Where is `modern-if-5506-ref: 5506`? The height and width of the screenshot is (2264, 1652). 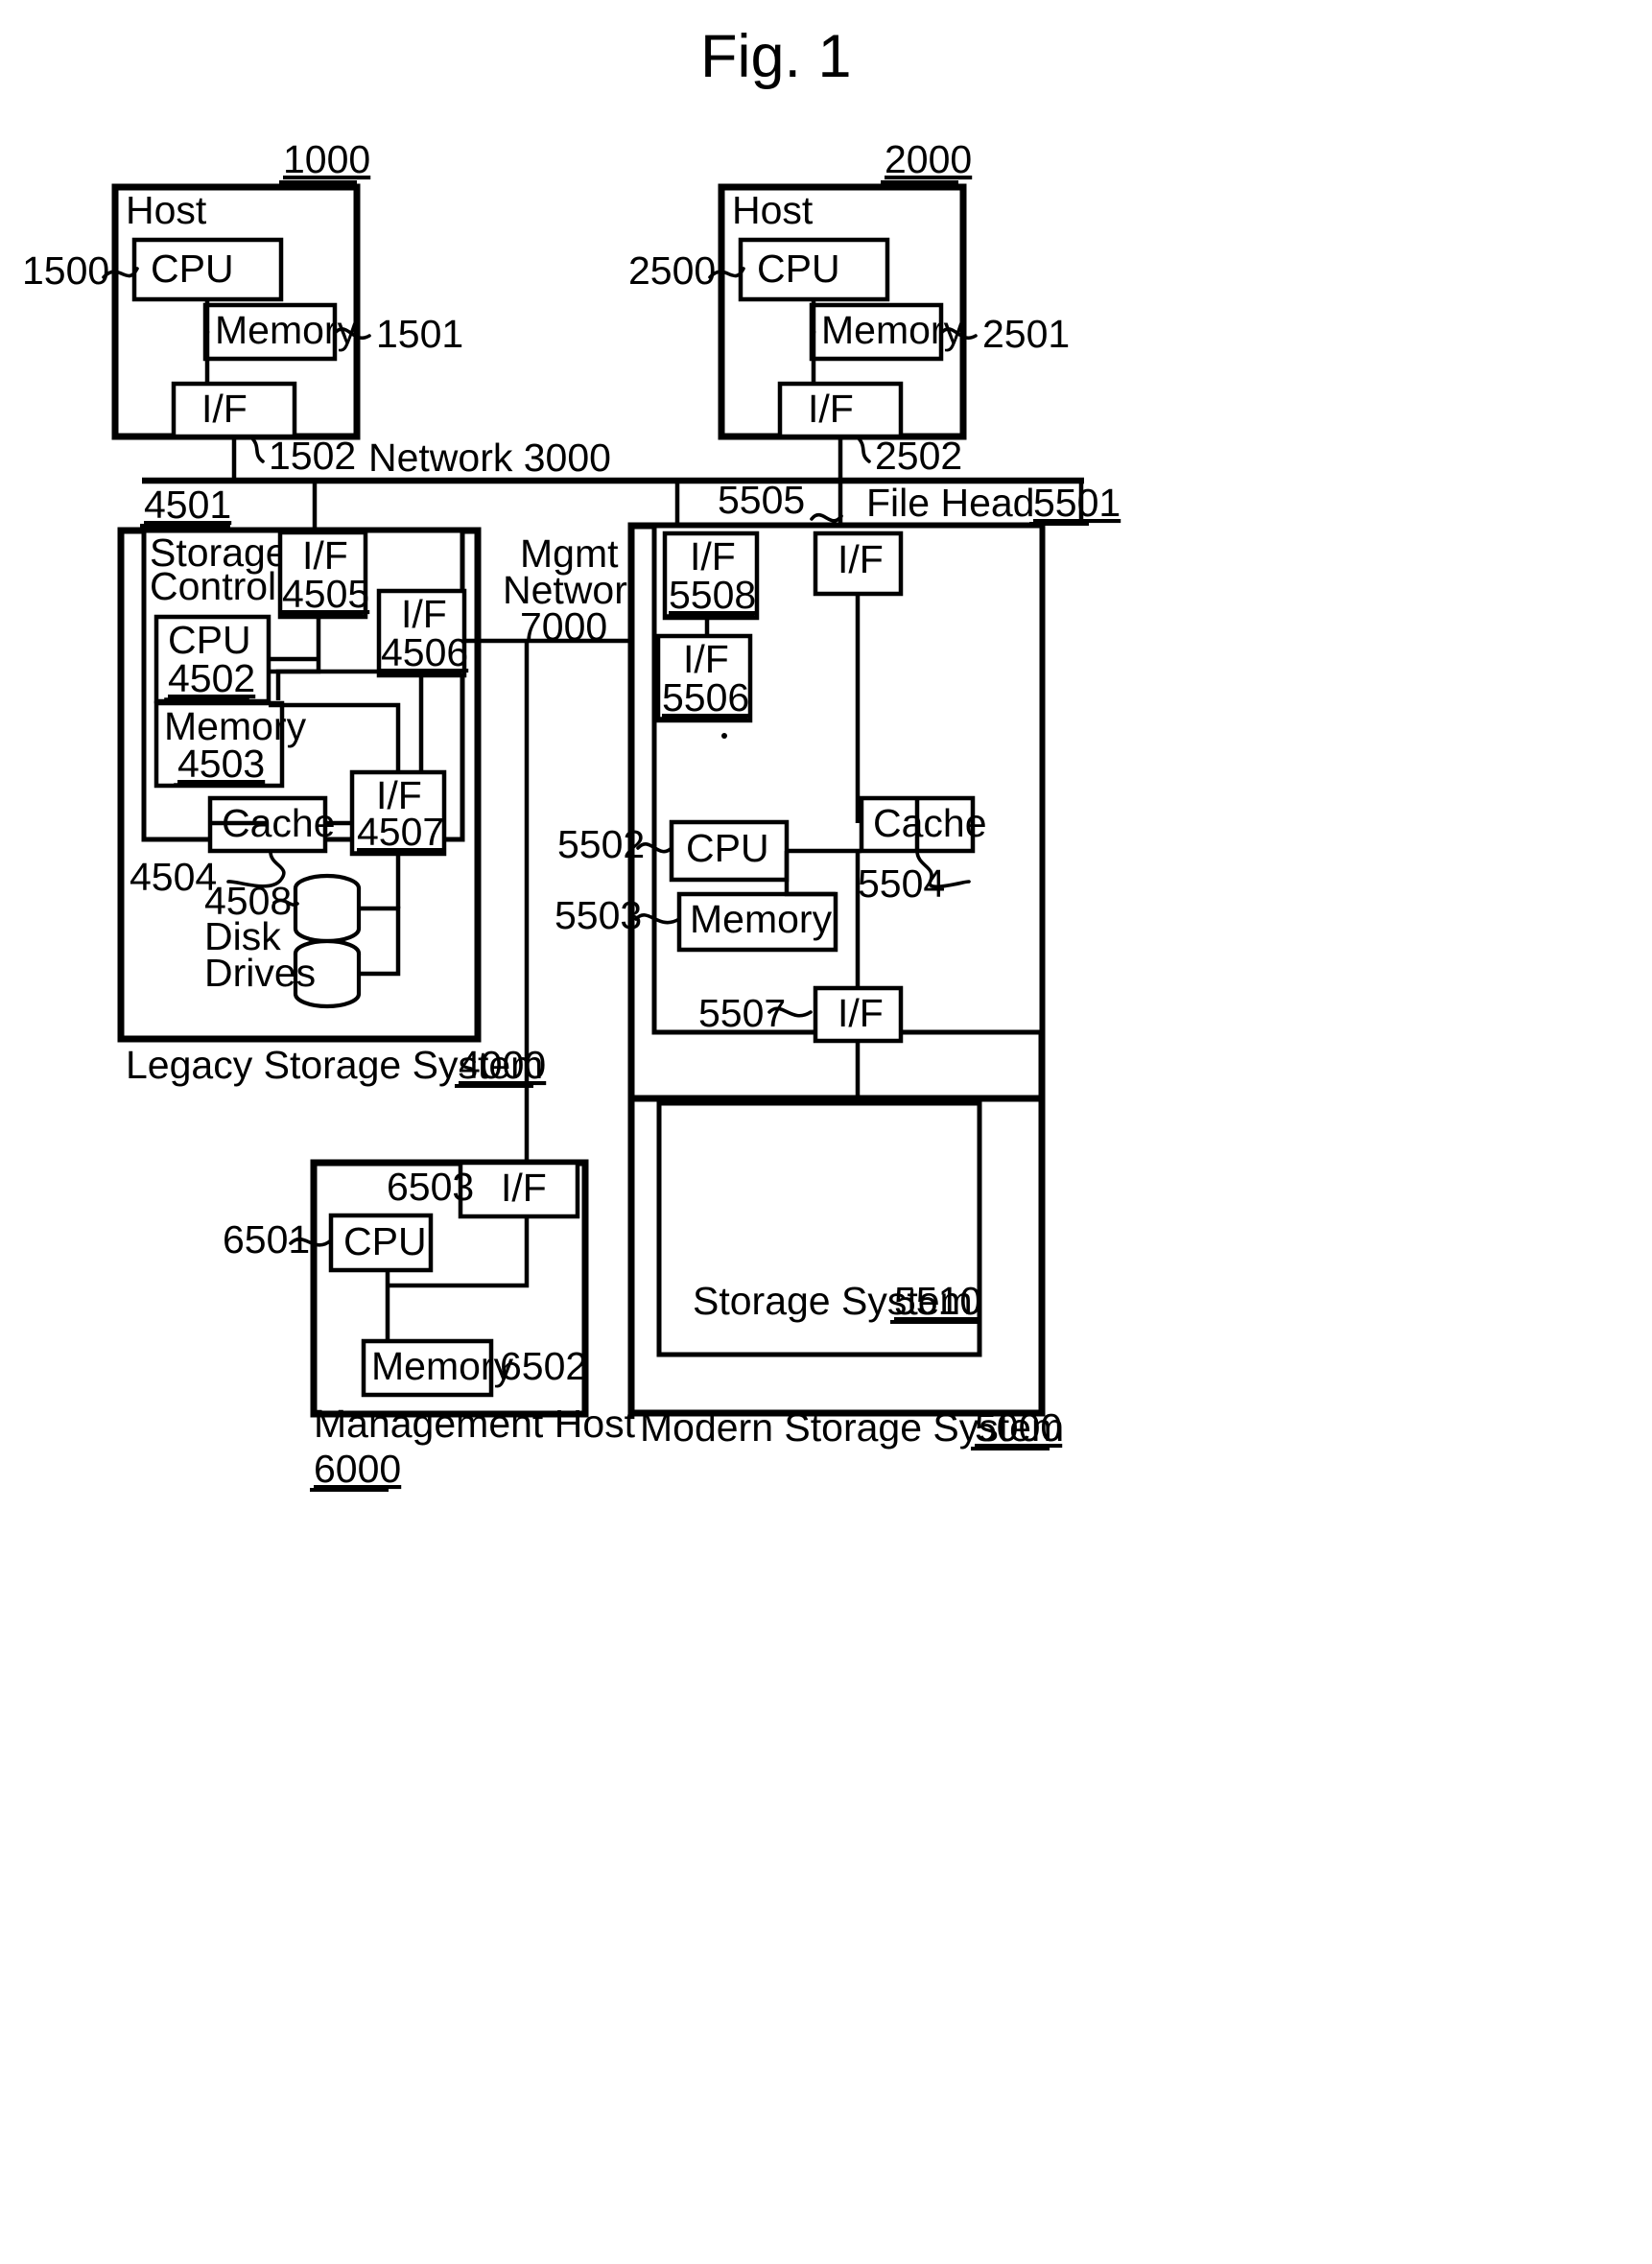 modern-if-5506-ref: 5506 is located at coordinates (705, 697).